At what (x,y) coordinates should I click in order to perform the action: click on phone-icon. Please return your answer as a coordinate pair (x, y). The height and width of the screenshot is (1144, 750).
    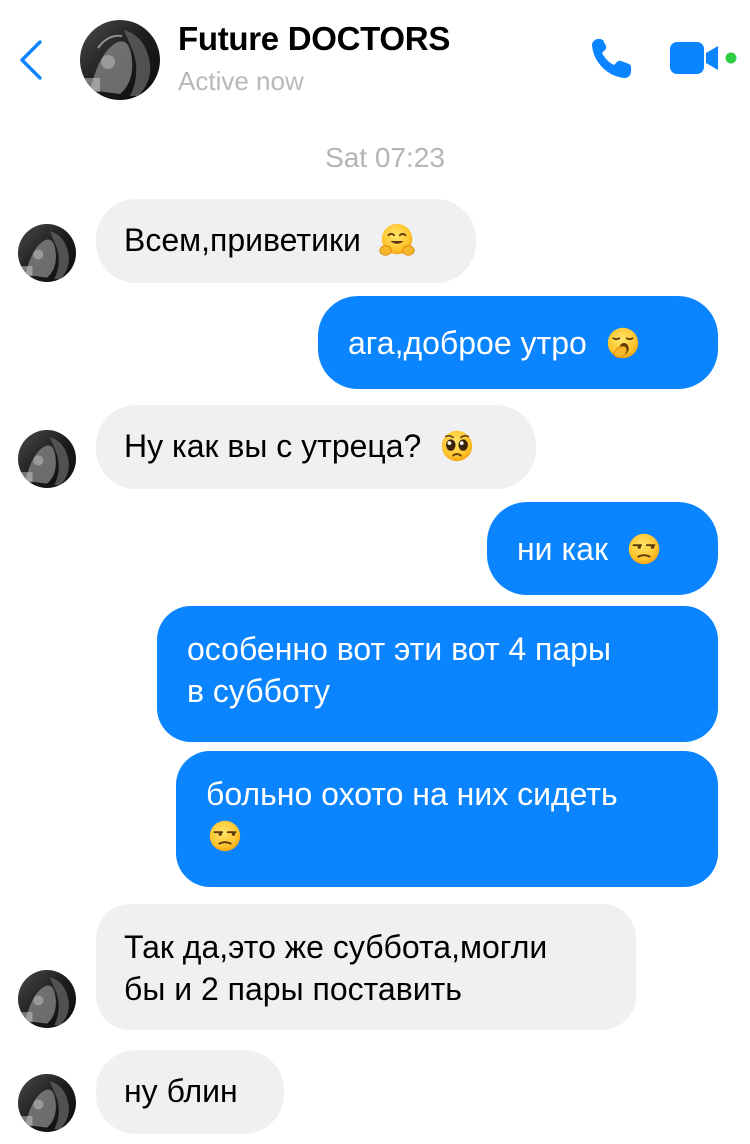
    Looking at the image, I should click on (611, 58).